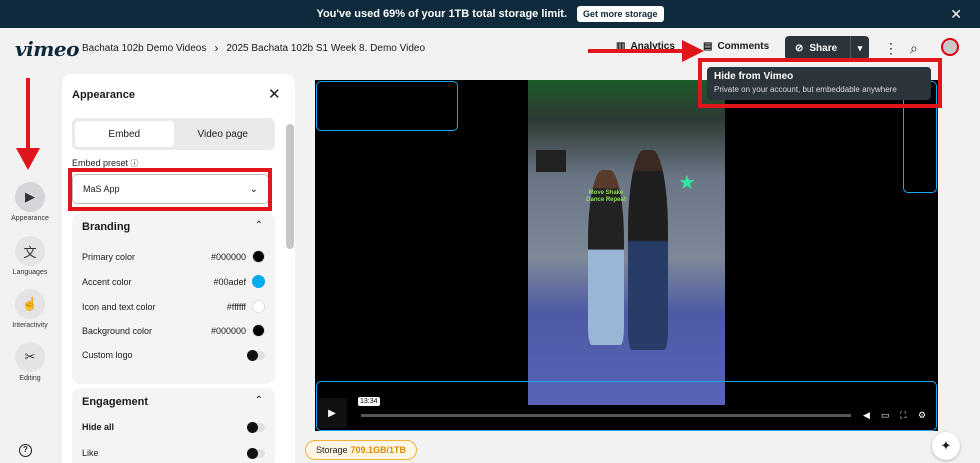 The width and height of the screenshot is (980, 463). What do you see at coordinates (30, 378) in the screenshot?
I see `rail-label: Editing` at bounding box center [30, 378].